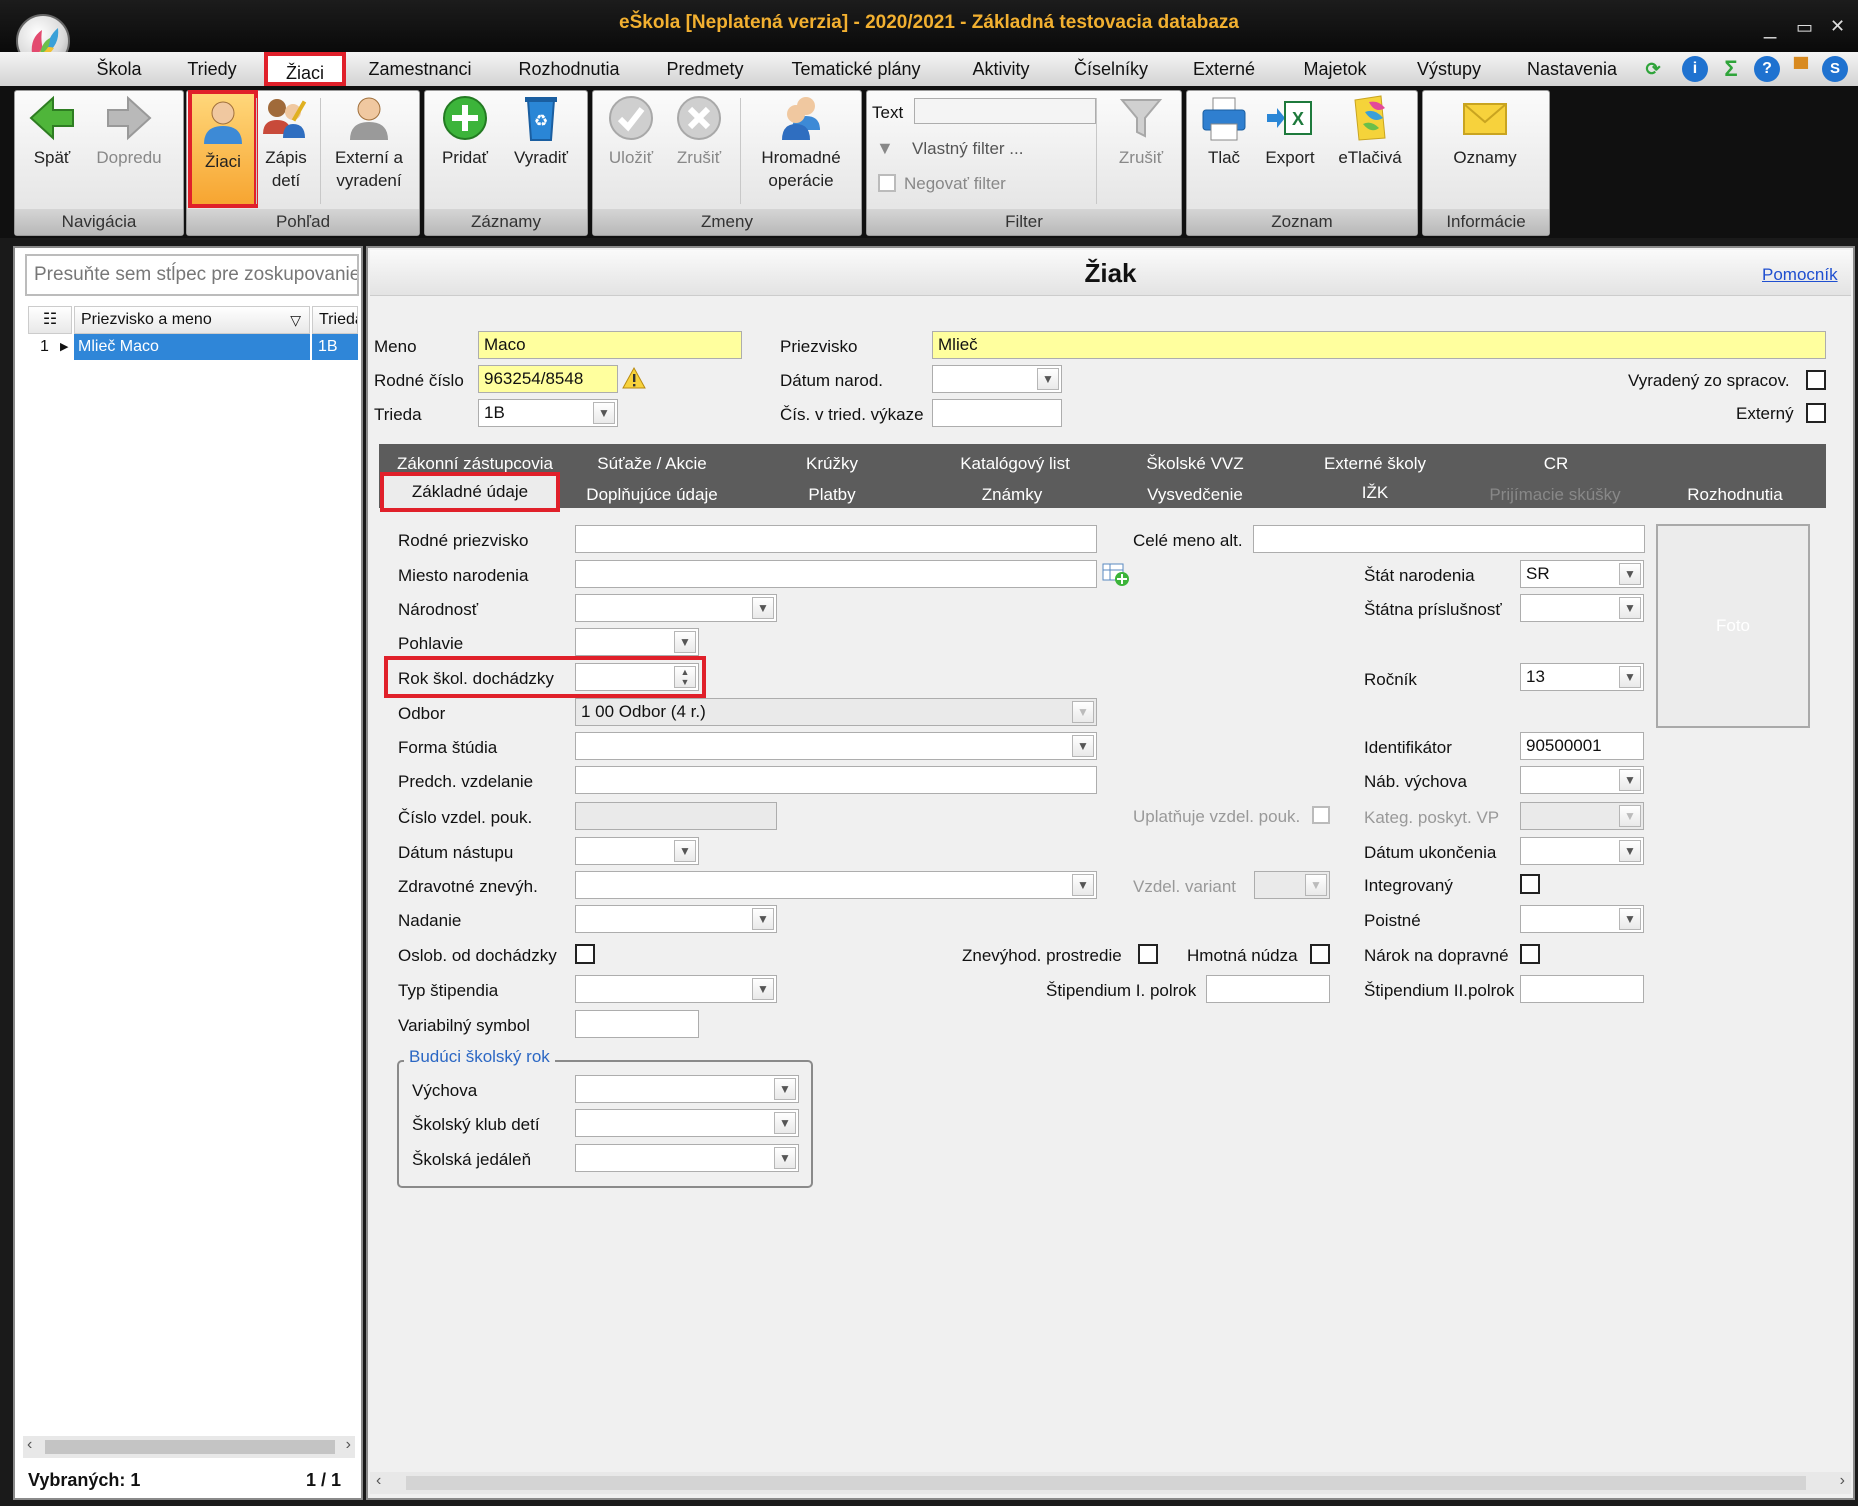 The image size is (1858, 1506). Describe the element at coordinates (687, 1123) in the screenshot. I see `skd-select: ▼` at that location.